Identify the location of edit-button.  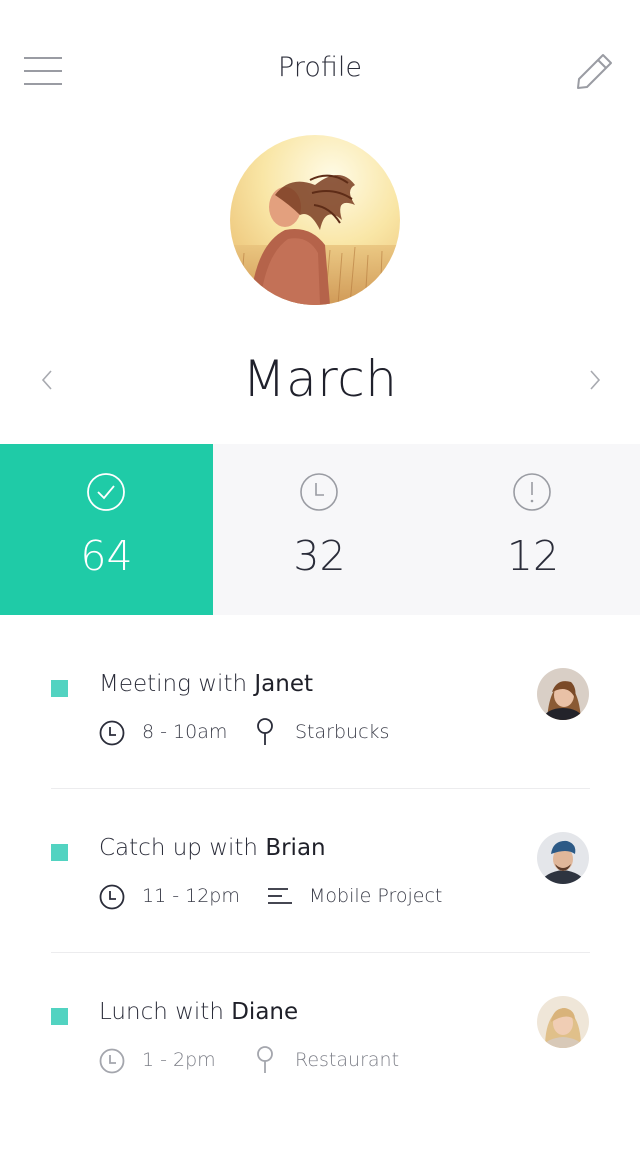
(595, 71).